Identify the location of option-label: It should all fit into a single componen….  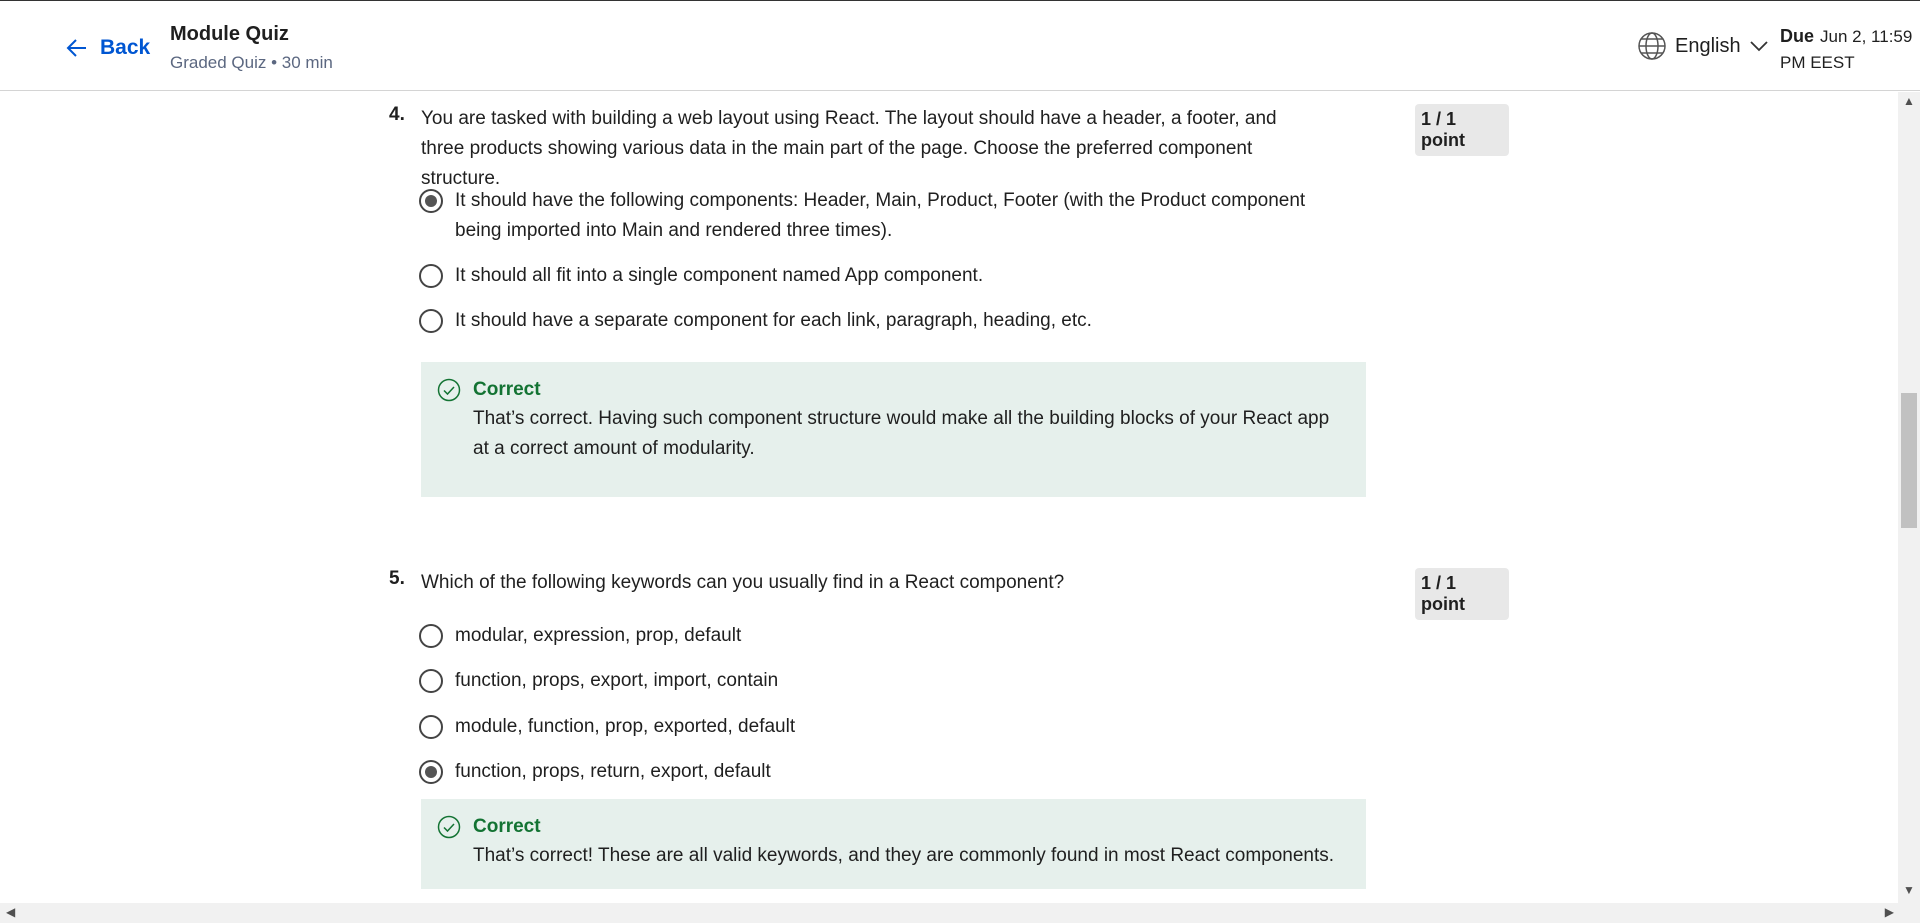
(719, 275).